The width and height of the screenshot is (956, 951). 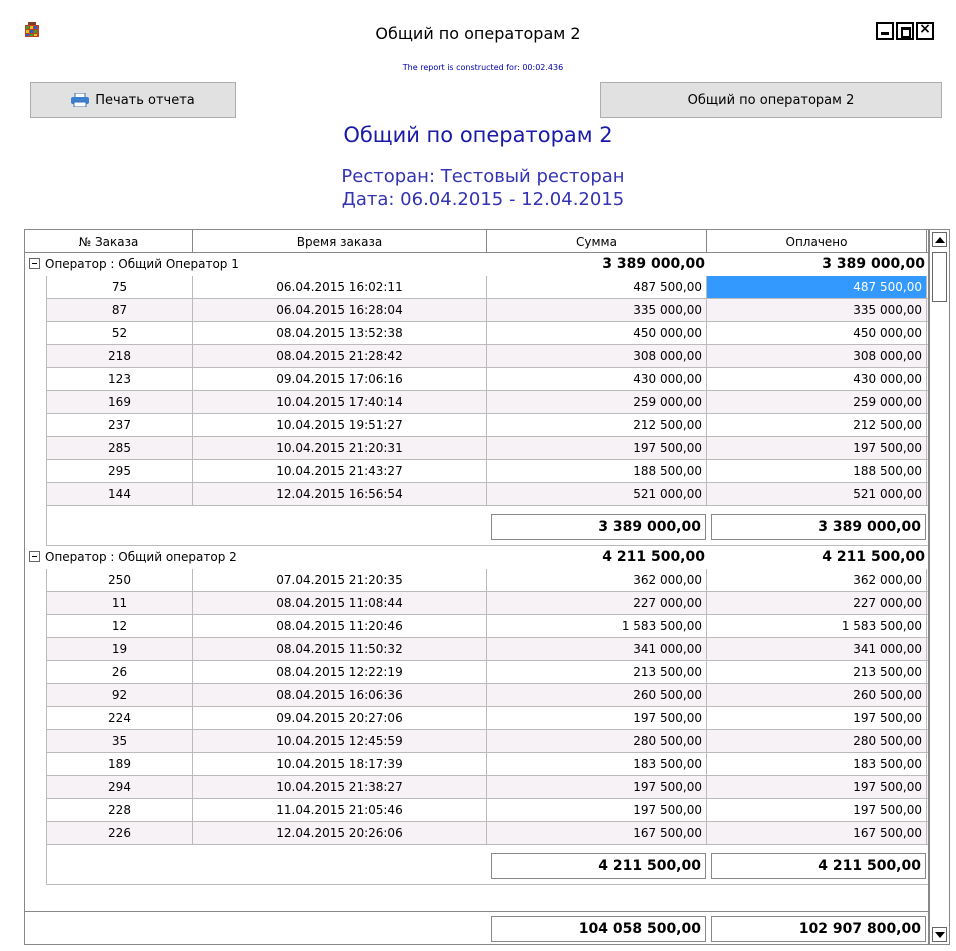 What do you see at coordinates (597, 471) in the screenshot?
I see `cell-sum: 188 500,00` at bounding box center [597, 471].